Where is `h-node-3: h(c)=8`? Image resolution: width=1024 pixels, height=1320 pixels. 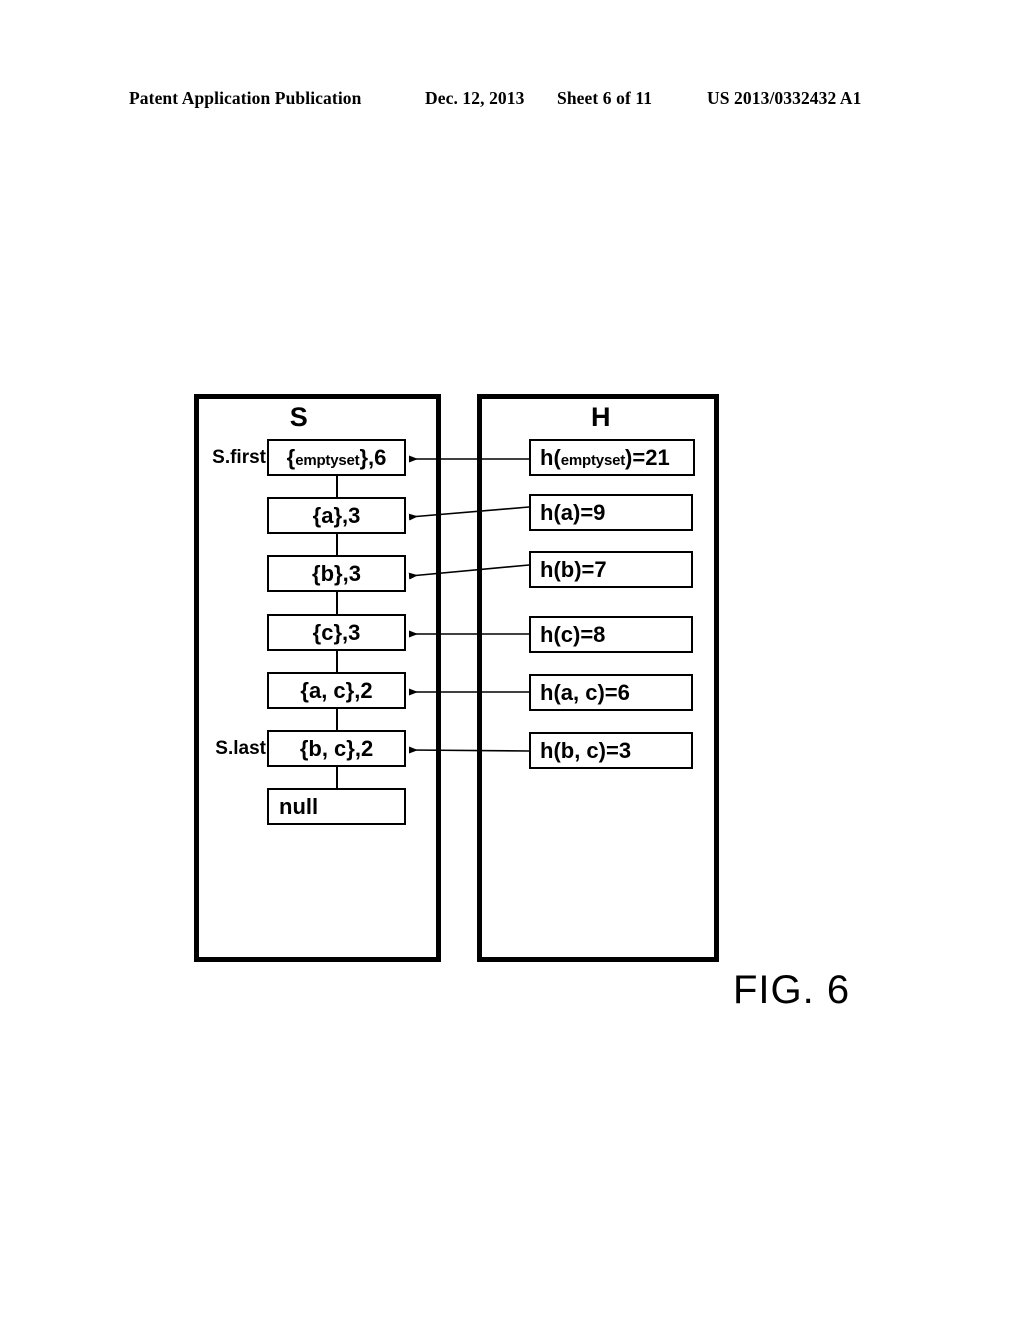
h-node-3: h(c)=8 is located at coordinates (611, 634).